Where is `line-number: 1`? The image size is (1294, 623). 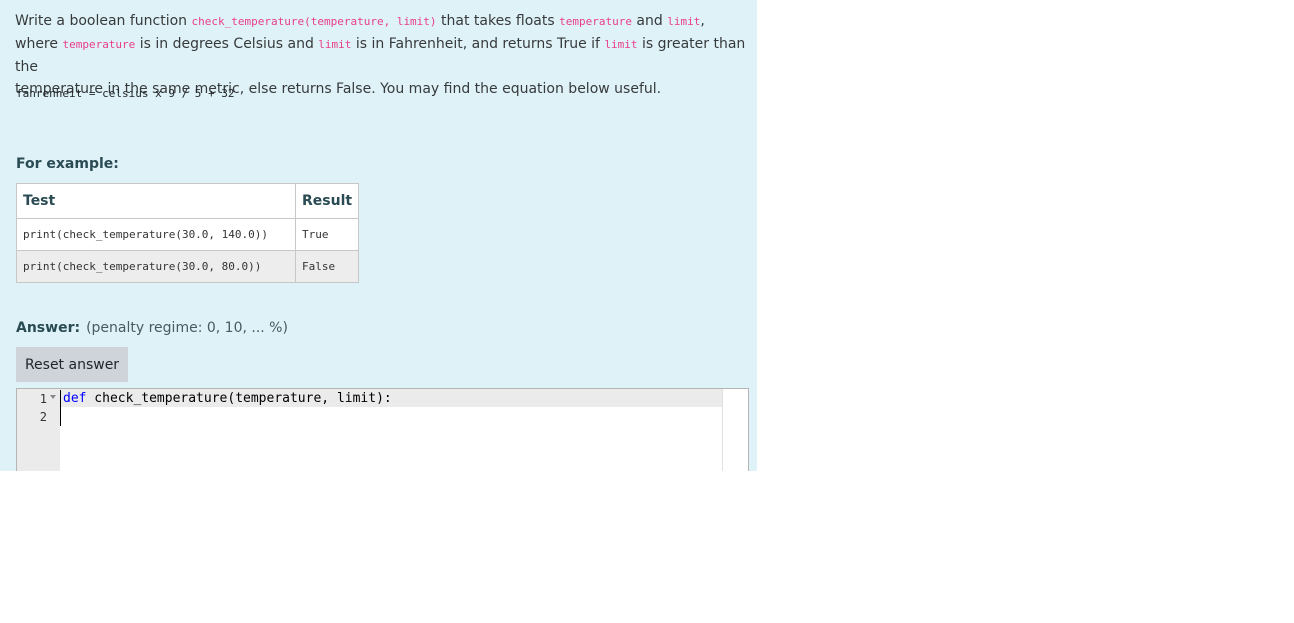
line-number: 1 is located at coordinates (43, 399).